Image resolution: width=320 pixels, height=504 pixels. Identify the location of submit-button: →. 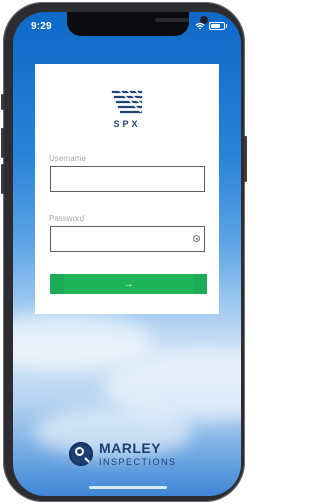
(128, 284).